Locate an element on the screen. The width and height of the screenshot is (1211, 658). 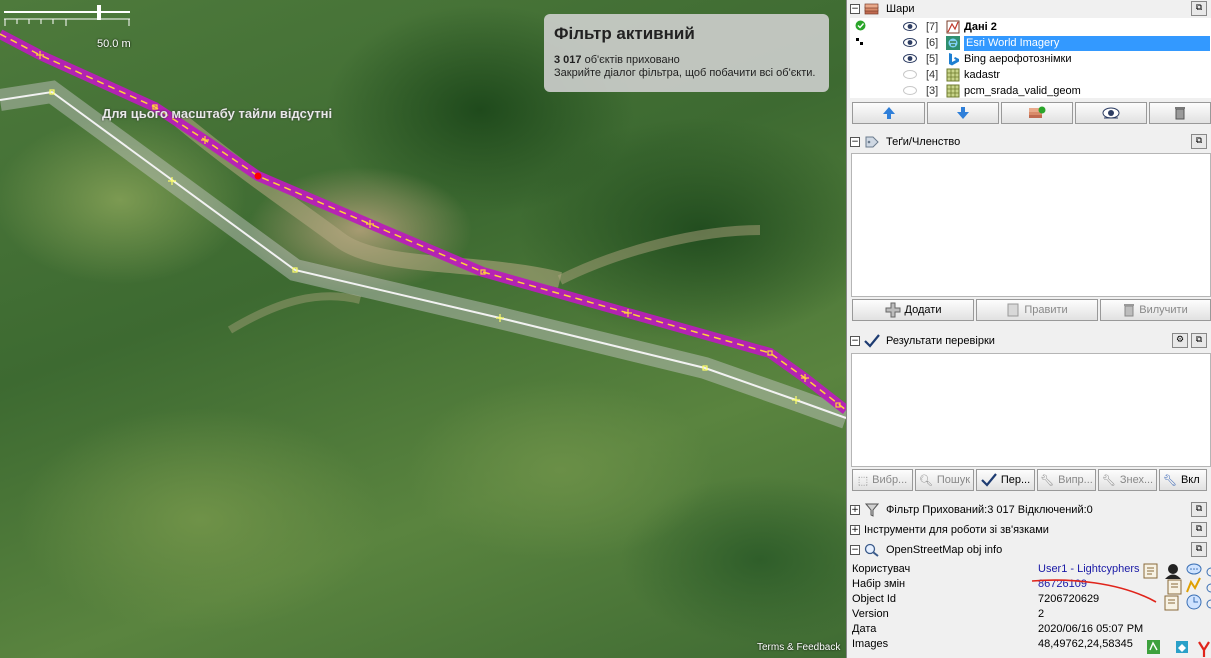
selected-node is located at coordinates (258, 176).